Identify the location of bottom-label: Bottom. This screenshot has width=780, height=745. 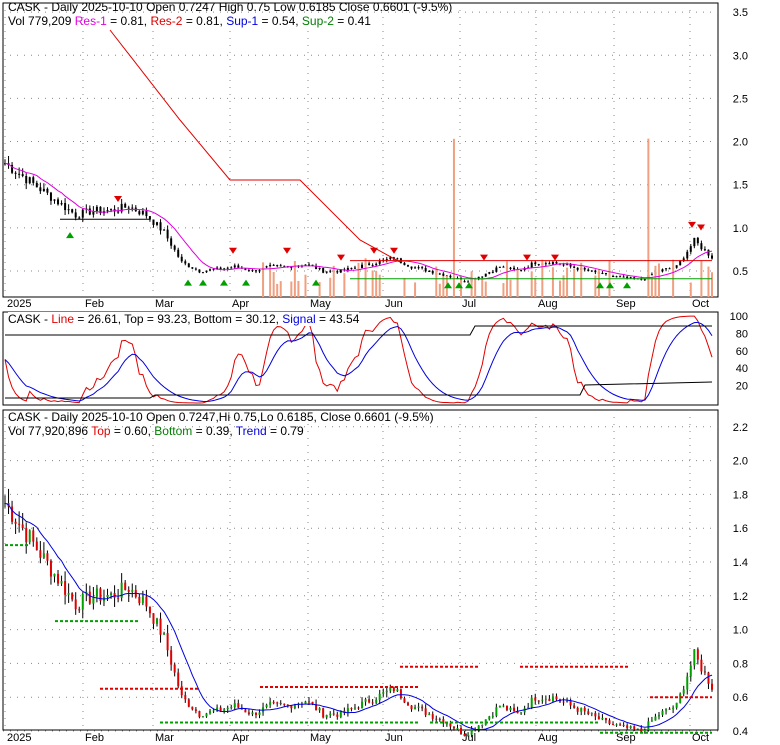
(173, 431).